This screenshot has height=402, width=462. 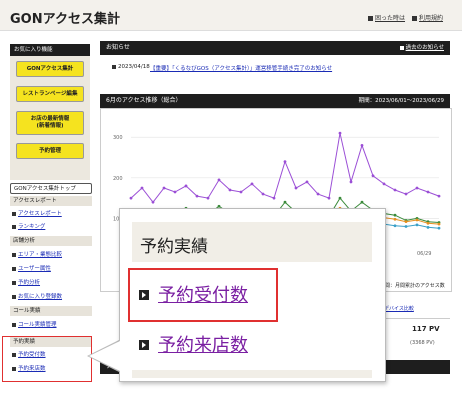 I want to click on sidebar-link-area-compare: エリア・業態比較, so click(x=37, y=254).